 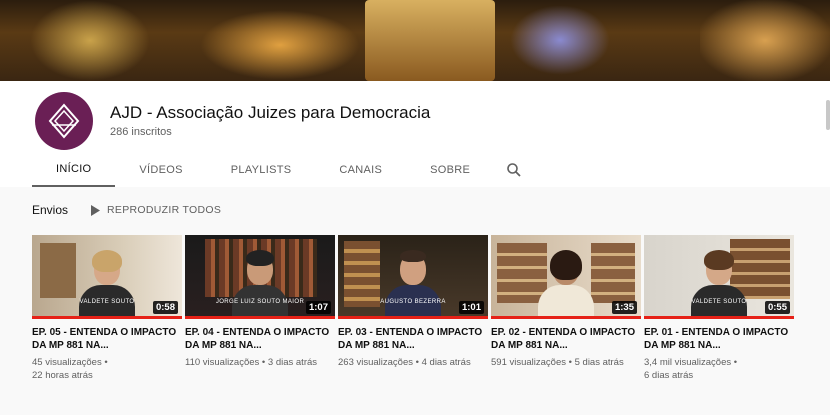 I want to click on video-views: 263 visualizações • 4 dias atrás, so click(x=404, y=362).